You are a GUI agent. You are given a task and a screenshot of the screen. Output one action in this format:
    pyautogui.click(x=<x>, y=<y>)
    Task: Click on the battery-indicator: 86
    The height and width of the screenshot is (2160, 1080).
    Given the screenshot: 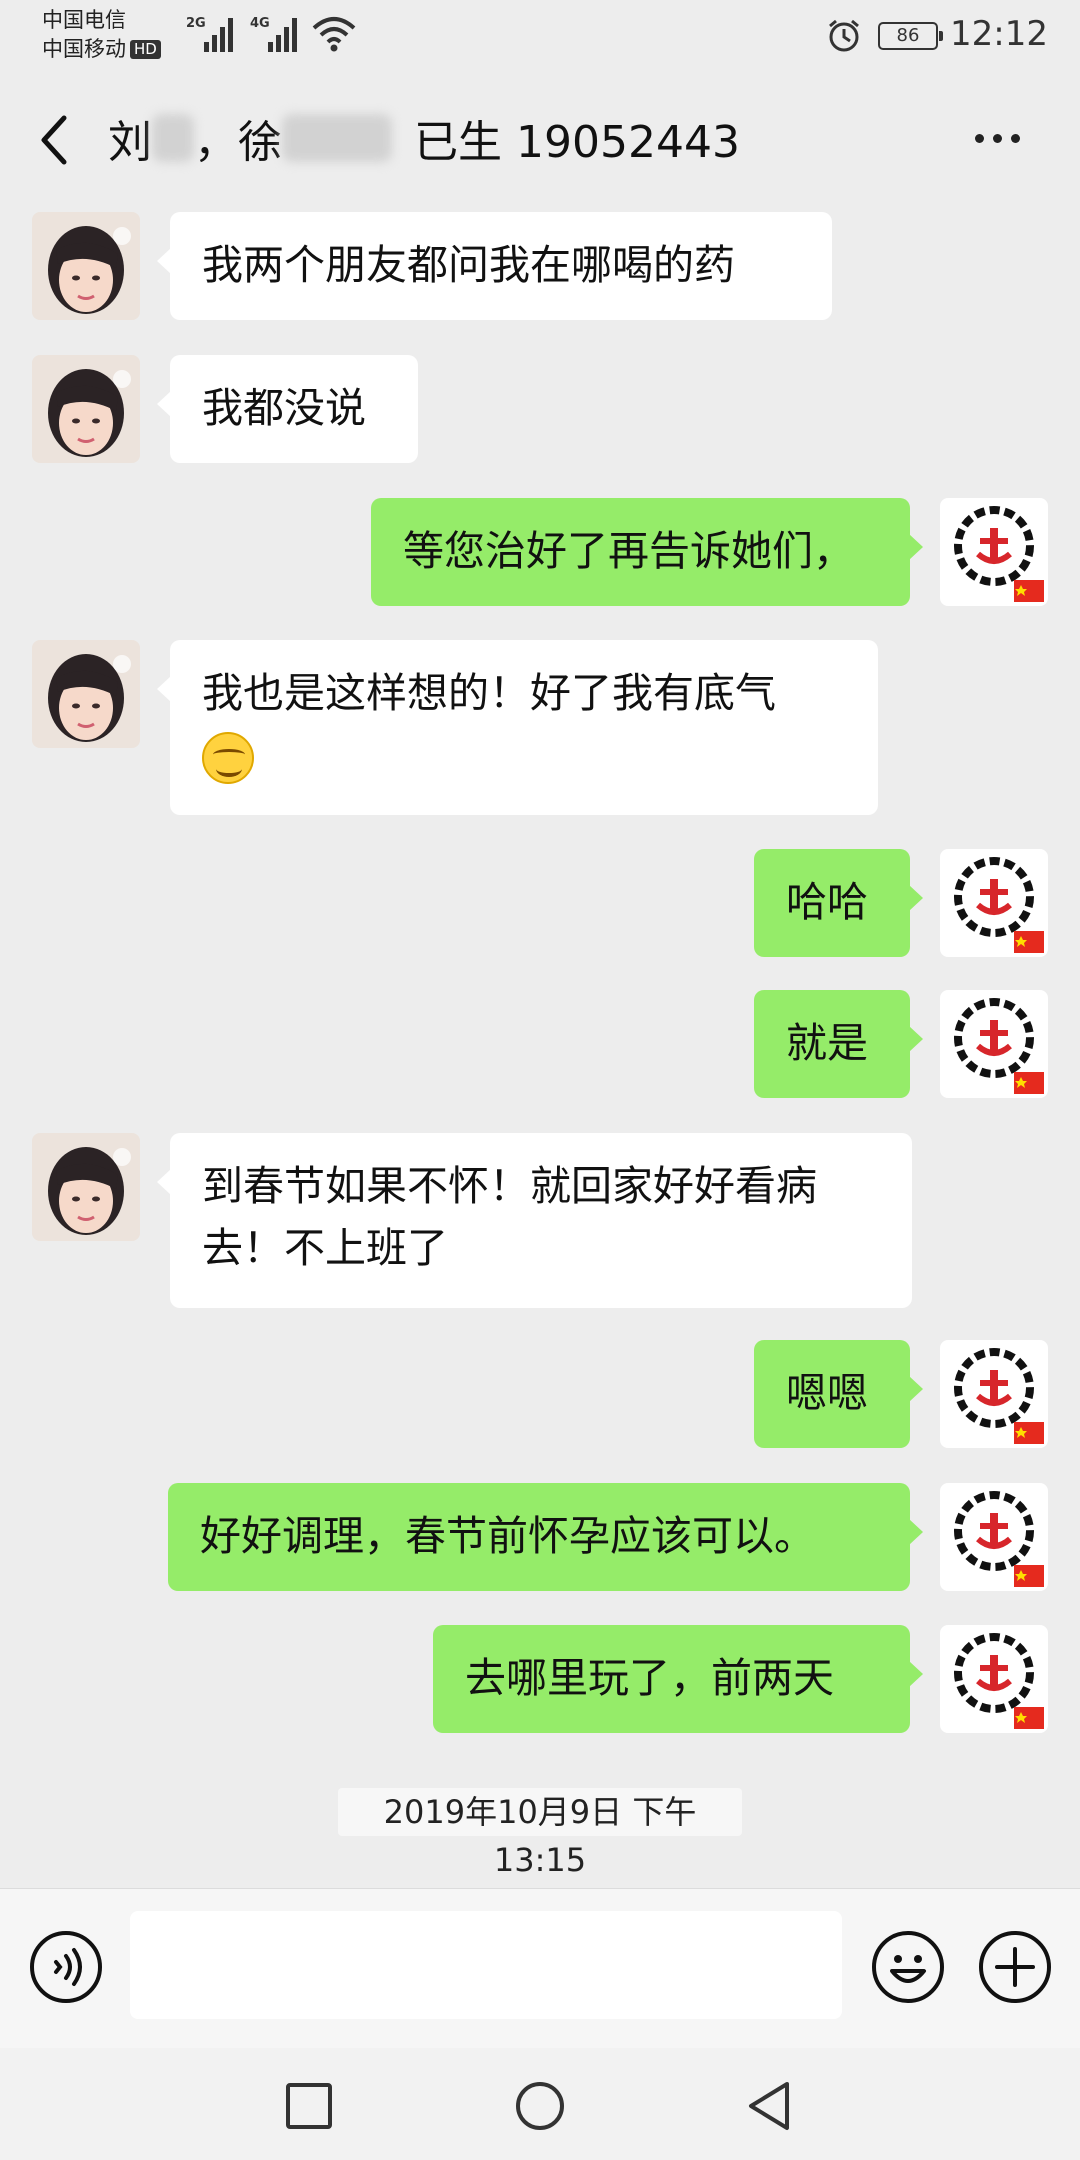 What is the action you would take?
    pyautogui.click(x=910, y=36)
    